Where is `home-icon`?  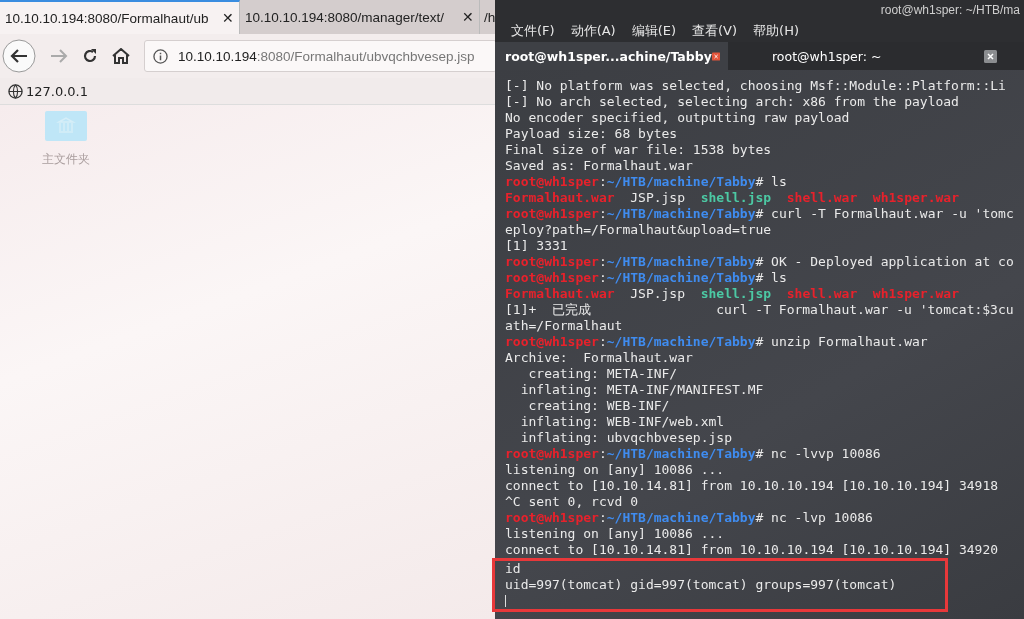 home-icon is located at coordinates (121, 56).